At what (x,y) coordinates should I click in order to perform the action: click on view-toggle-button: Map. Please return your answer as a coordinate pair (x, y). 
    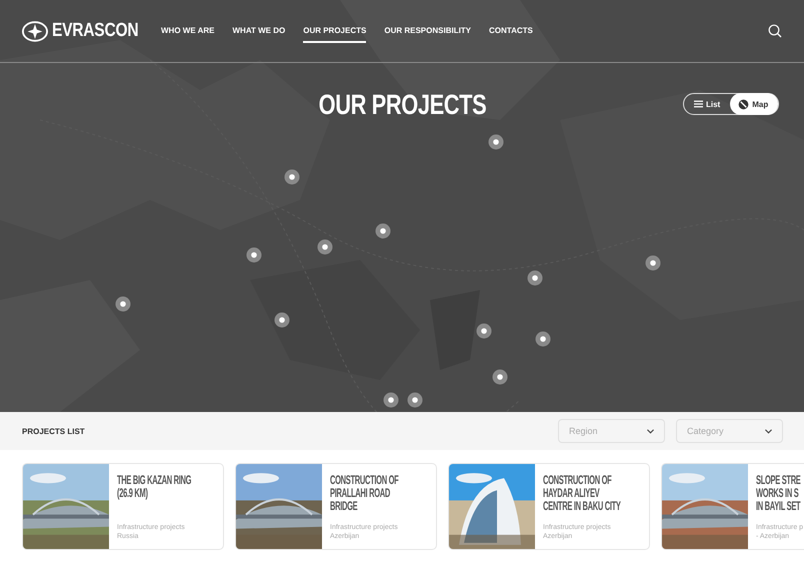
    Looking at the image, I should click on (754, 104).